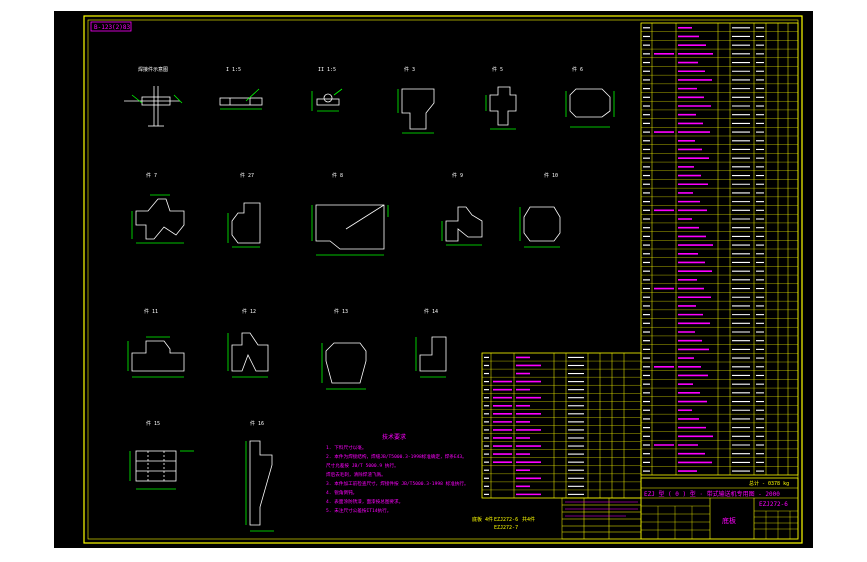 This screenshot has height=562, width=867. I want to click on notes-title: 技术要求, so click(394, 437).